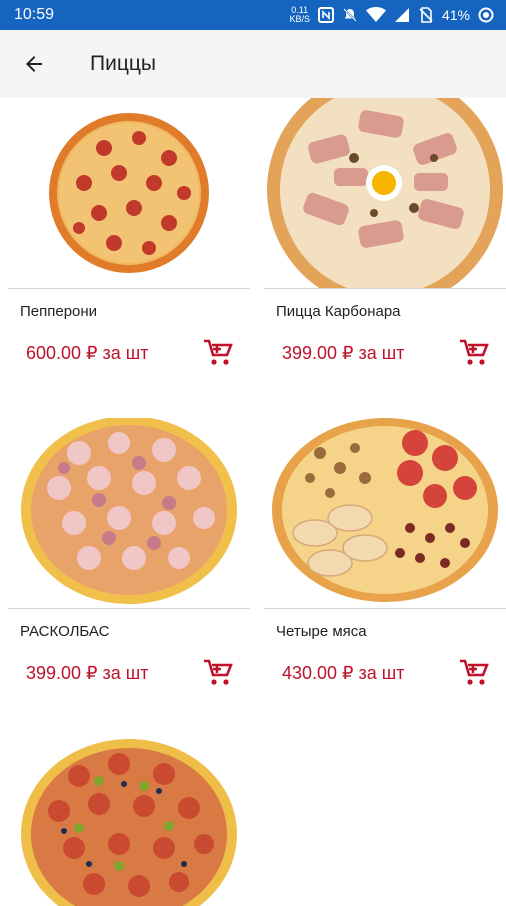 This screenshot has width=506, height=906. I want to click on status-bar: 10:59 0.11 KB/S 41%, so click(253, 15).